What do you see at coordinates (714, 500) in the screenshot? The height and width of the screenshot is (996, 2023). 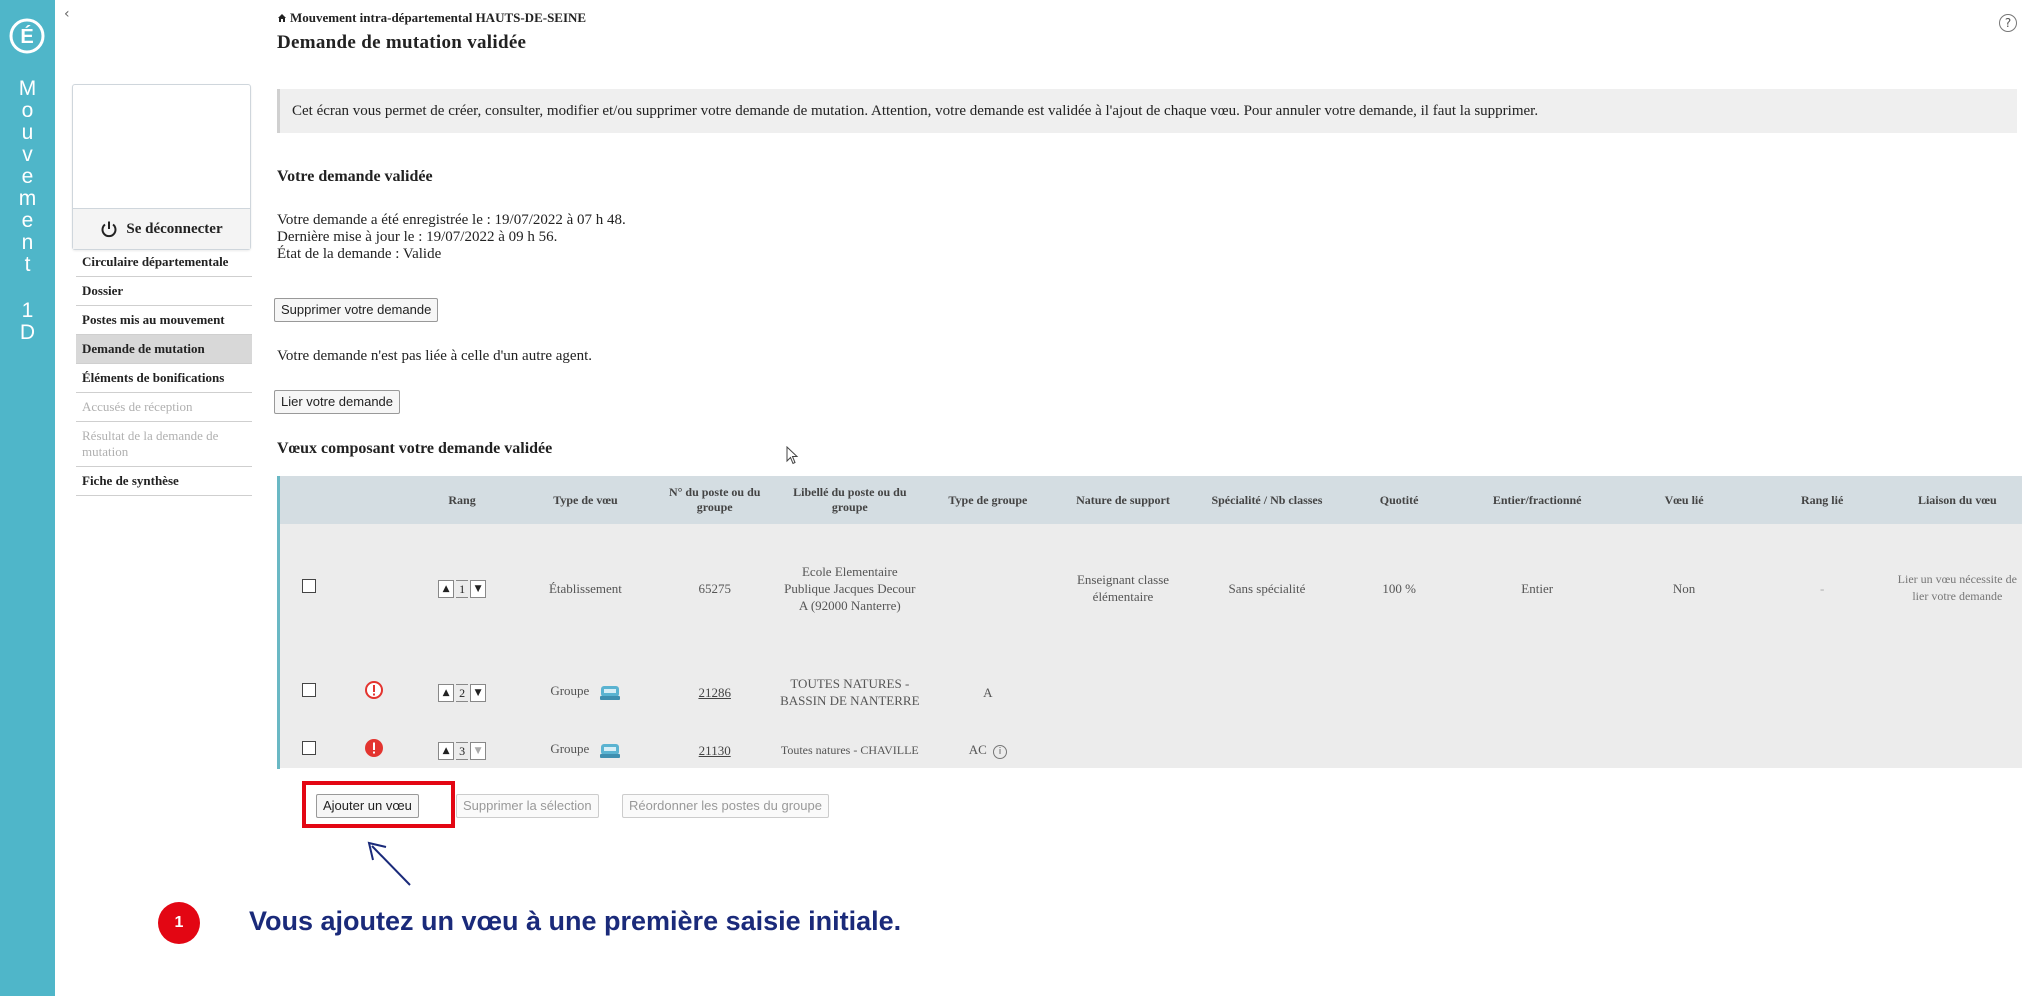 I see `col-header-numero: N° du poste ou du groupe` at bounding box center [714, 500].